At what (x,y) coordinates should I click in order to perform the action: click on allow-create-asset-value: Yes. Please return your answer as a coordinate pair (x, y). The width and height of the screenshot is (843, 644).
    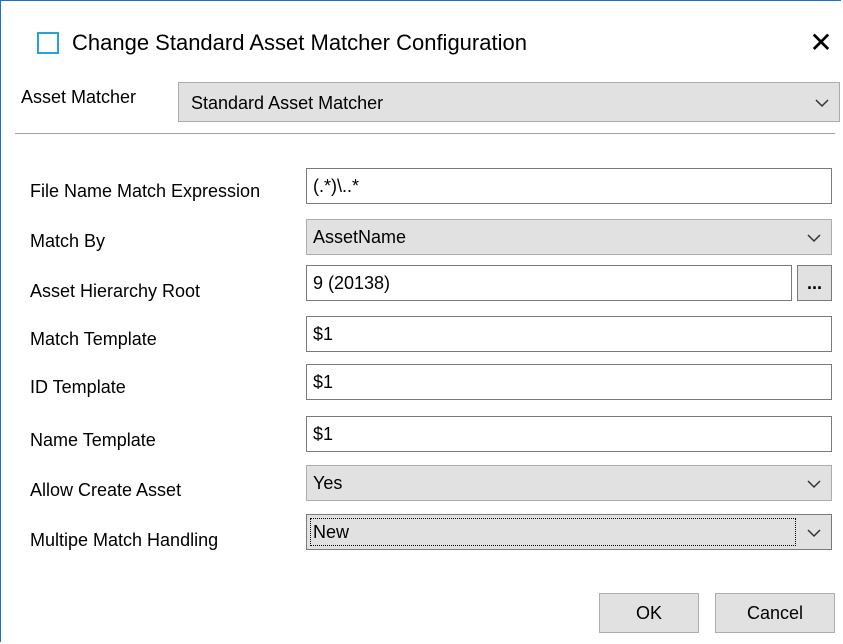
    Looking at the image, I should click on (328, 483).